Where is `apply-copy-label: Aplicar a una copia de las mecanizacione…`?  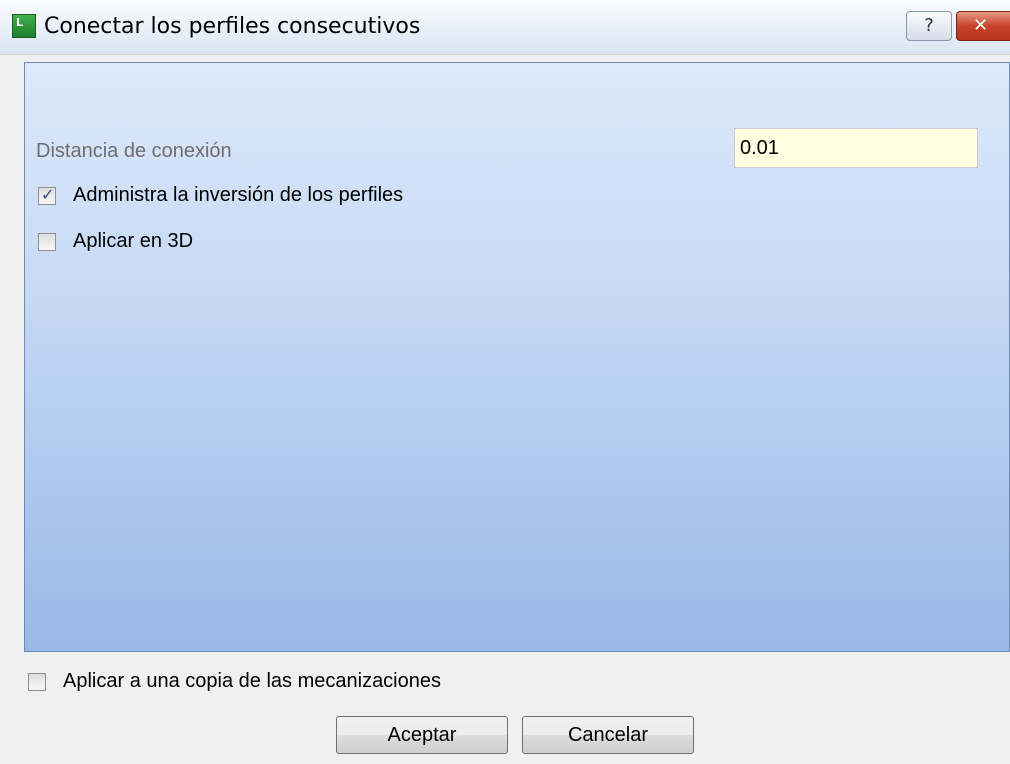
apply-copy-label: Aplicar a una copia de las mecanizacione… is located at coordinates (252, 681).